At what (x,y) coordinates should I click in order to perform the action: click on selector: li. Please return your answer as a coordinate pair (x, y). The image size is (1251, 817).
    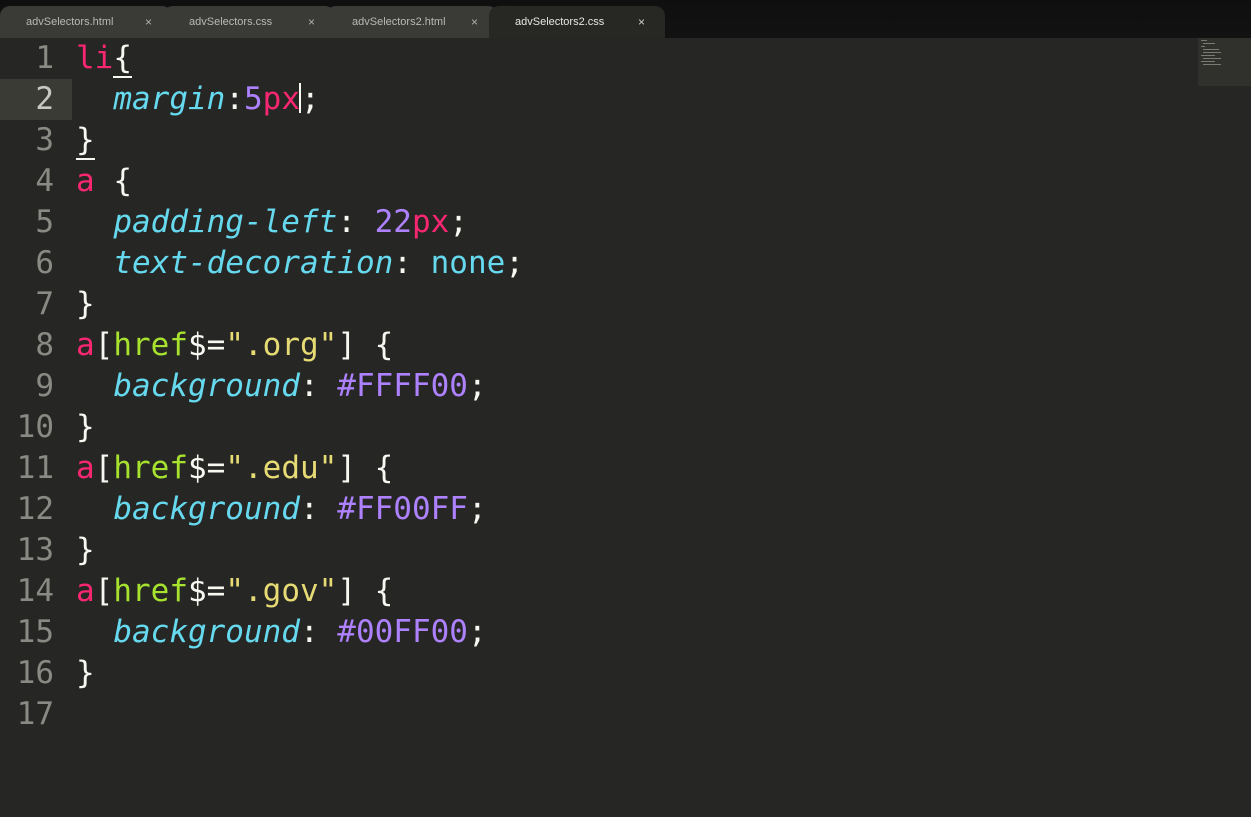
    Looking at the image, I should click on (95, 58).